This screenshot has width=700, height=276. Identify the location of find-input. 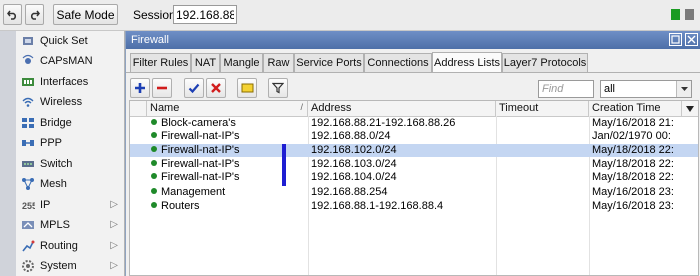
(566, 89).